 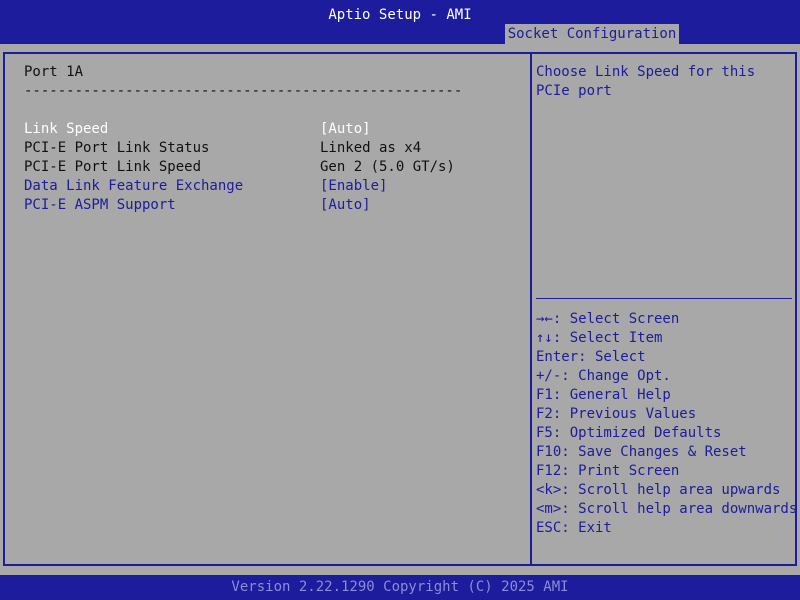 I want to click on footer-bar: Version 2.22.1290 Copyright (C) 2025 AMI, so click(x=400, y=587).